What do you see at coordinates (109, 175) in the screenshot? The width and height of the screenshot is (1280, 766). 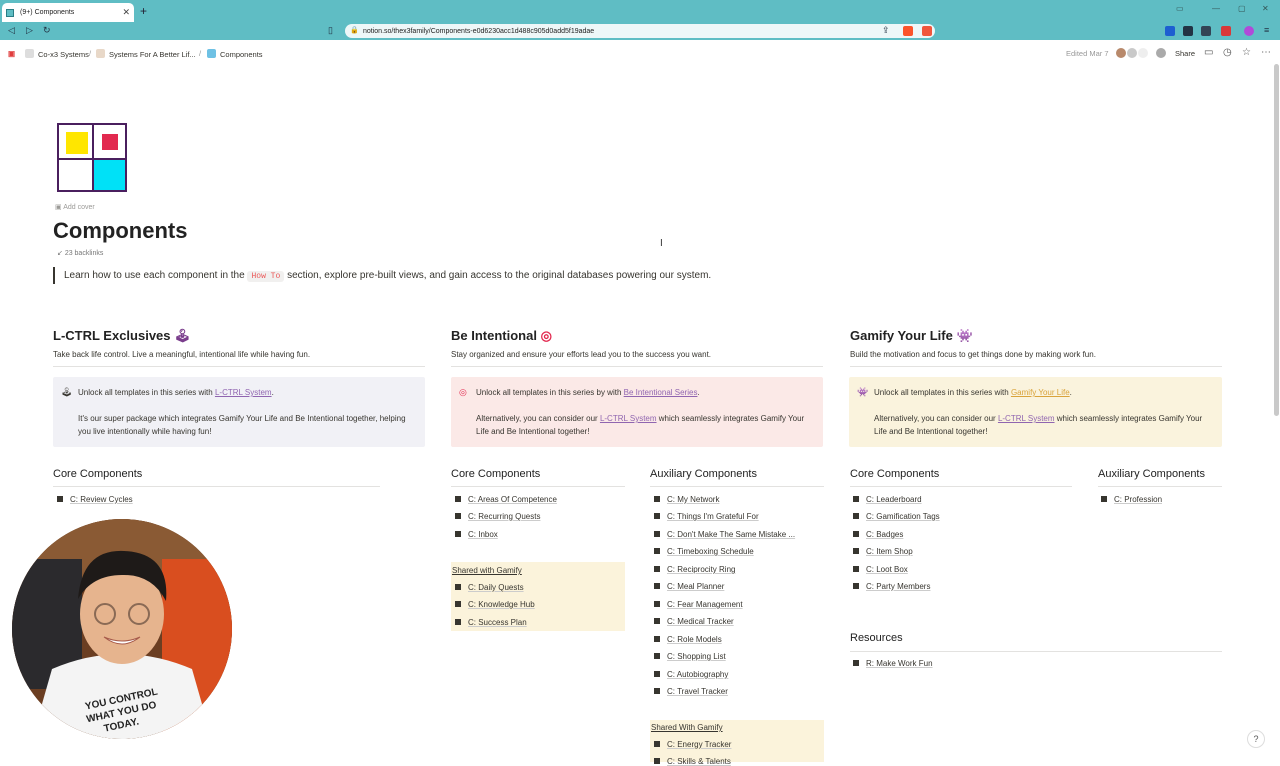 I see `cyan-square-icon` at bounding box center [109, 175].